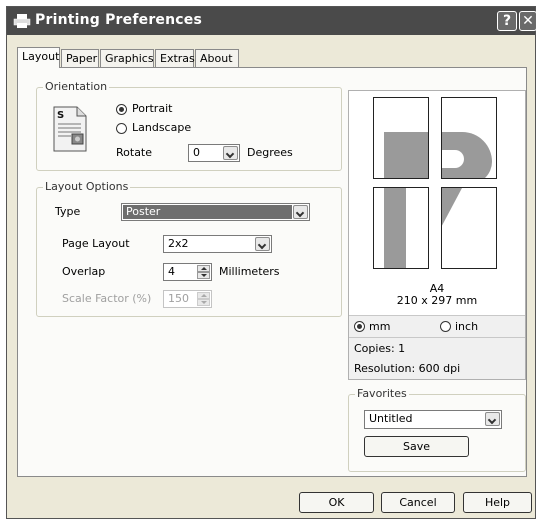 The height and width of the screenshot is (519, 536). What do you see at coordinates (70, 129) in the screenshot?
I see `portrait-page-icon: S` at bounding box center [70, 129].